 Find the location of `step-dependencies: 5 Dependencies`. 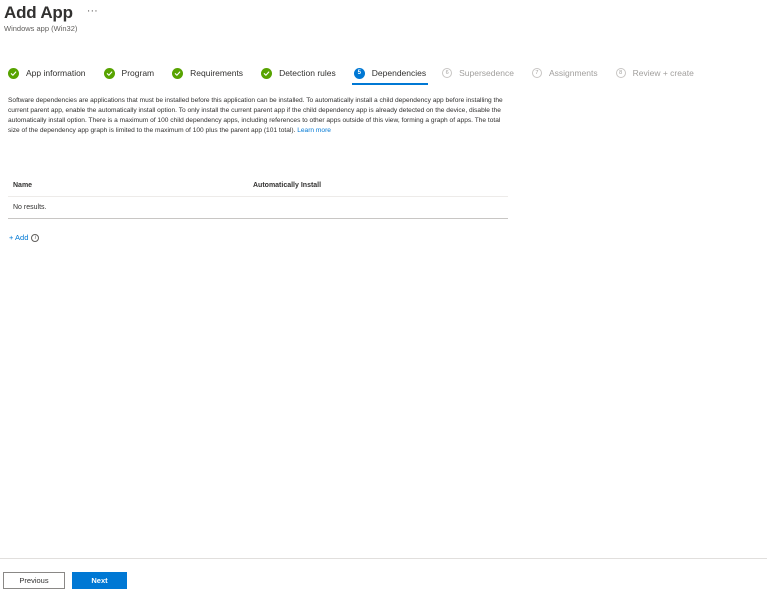

step-dependencies: 5 Dependencies is located at coordinates (390, 76).